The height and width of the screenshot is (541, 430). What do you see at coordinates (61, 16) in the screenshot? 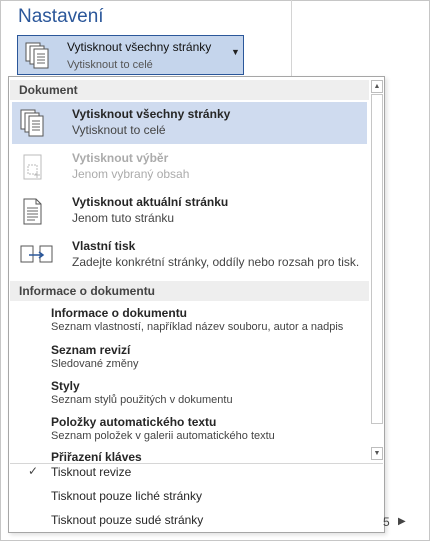
I see `section-title: Nastavení` at bounding box center [61, 16].